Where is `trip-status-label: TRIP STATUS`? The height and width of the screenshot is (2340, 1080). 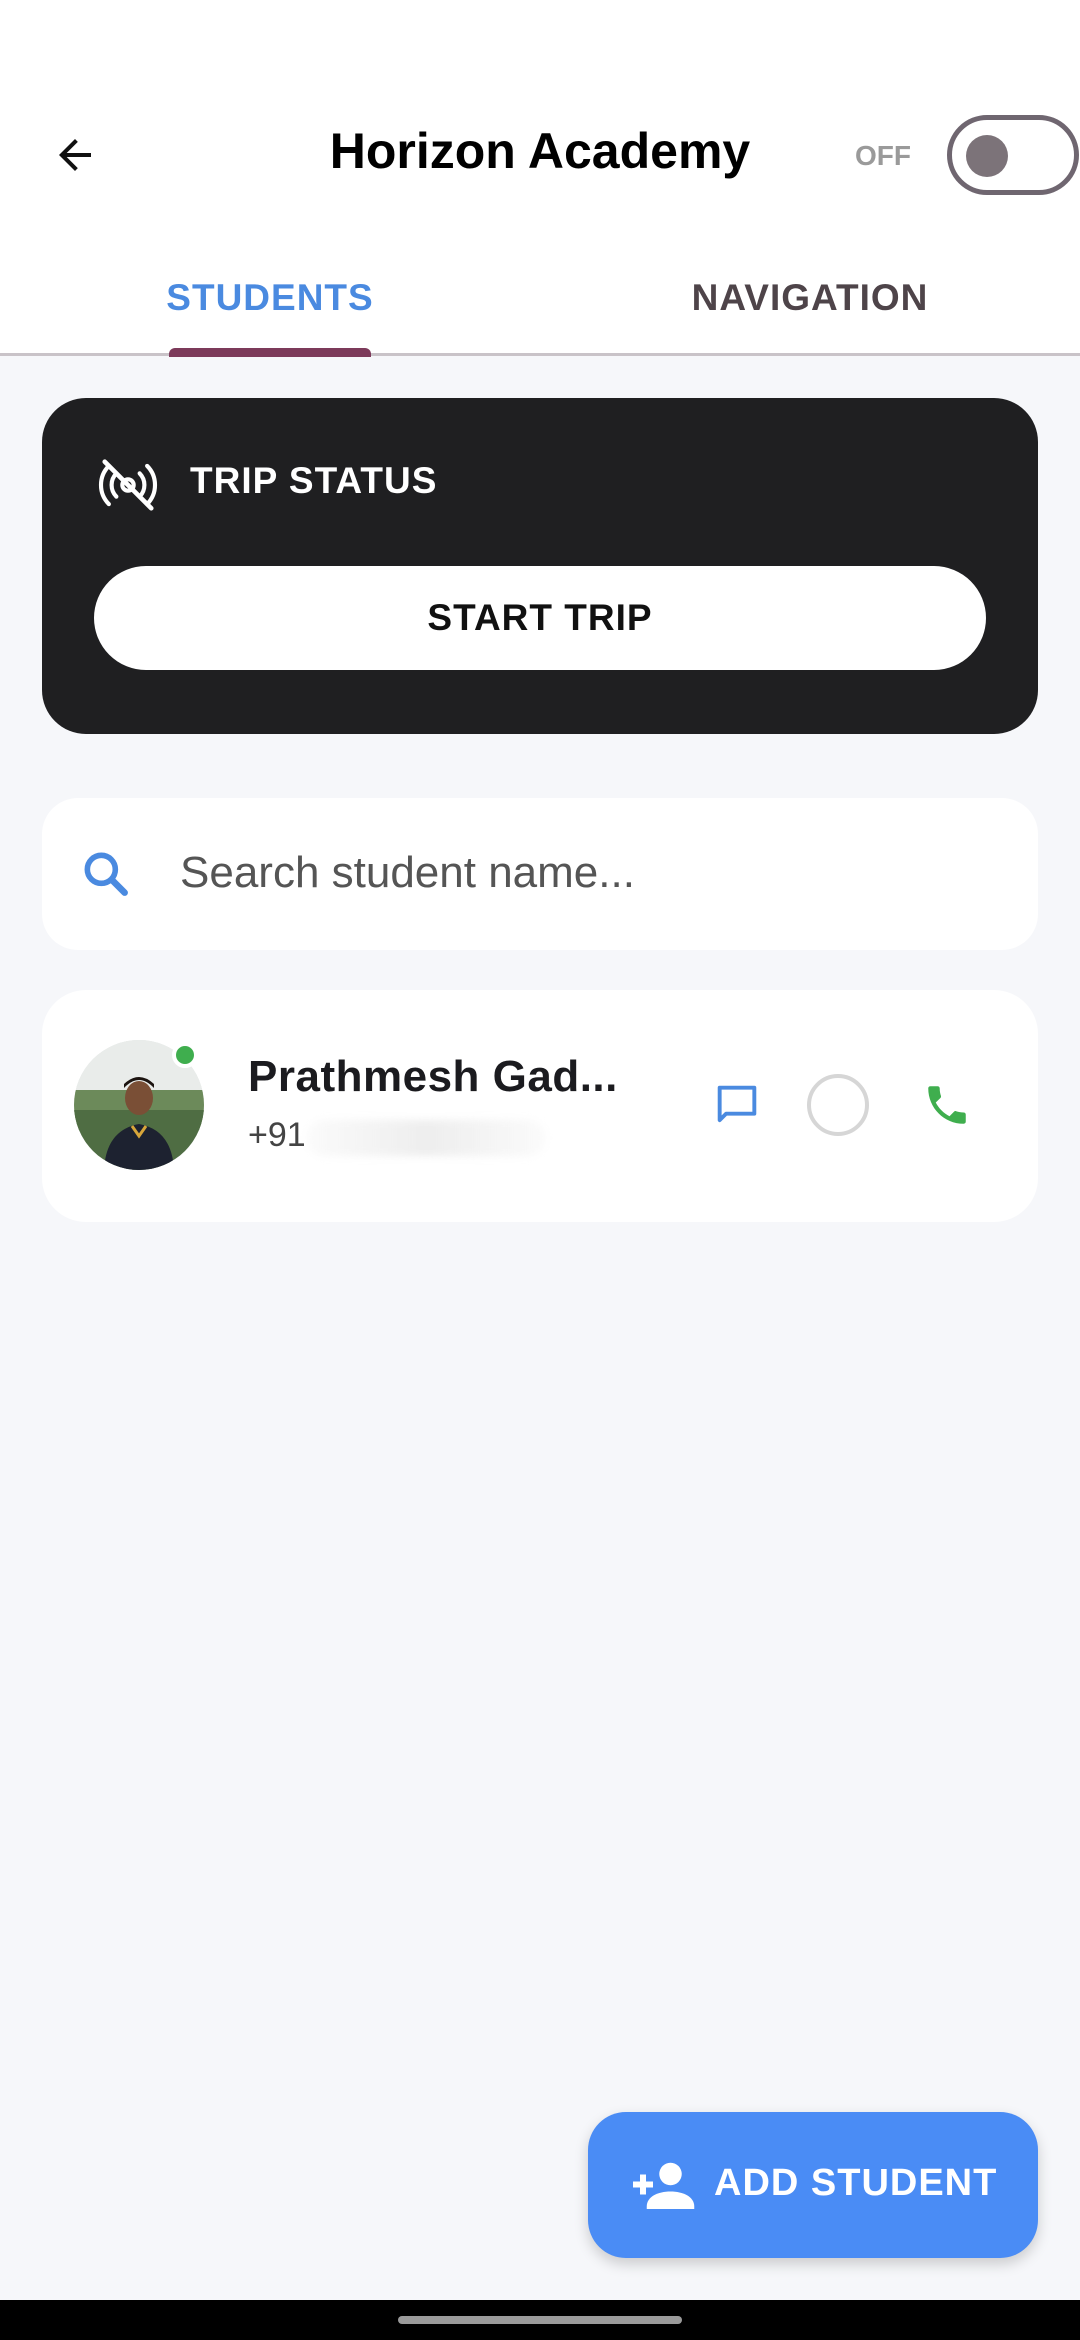 trip-status-label: TRIP STATUS is located at coordinates (314, 480).